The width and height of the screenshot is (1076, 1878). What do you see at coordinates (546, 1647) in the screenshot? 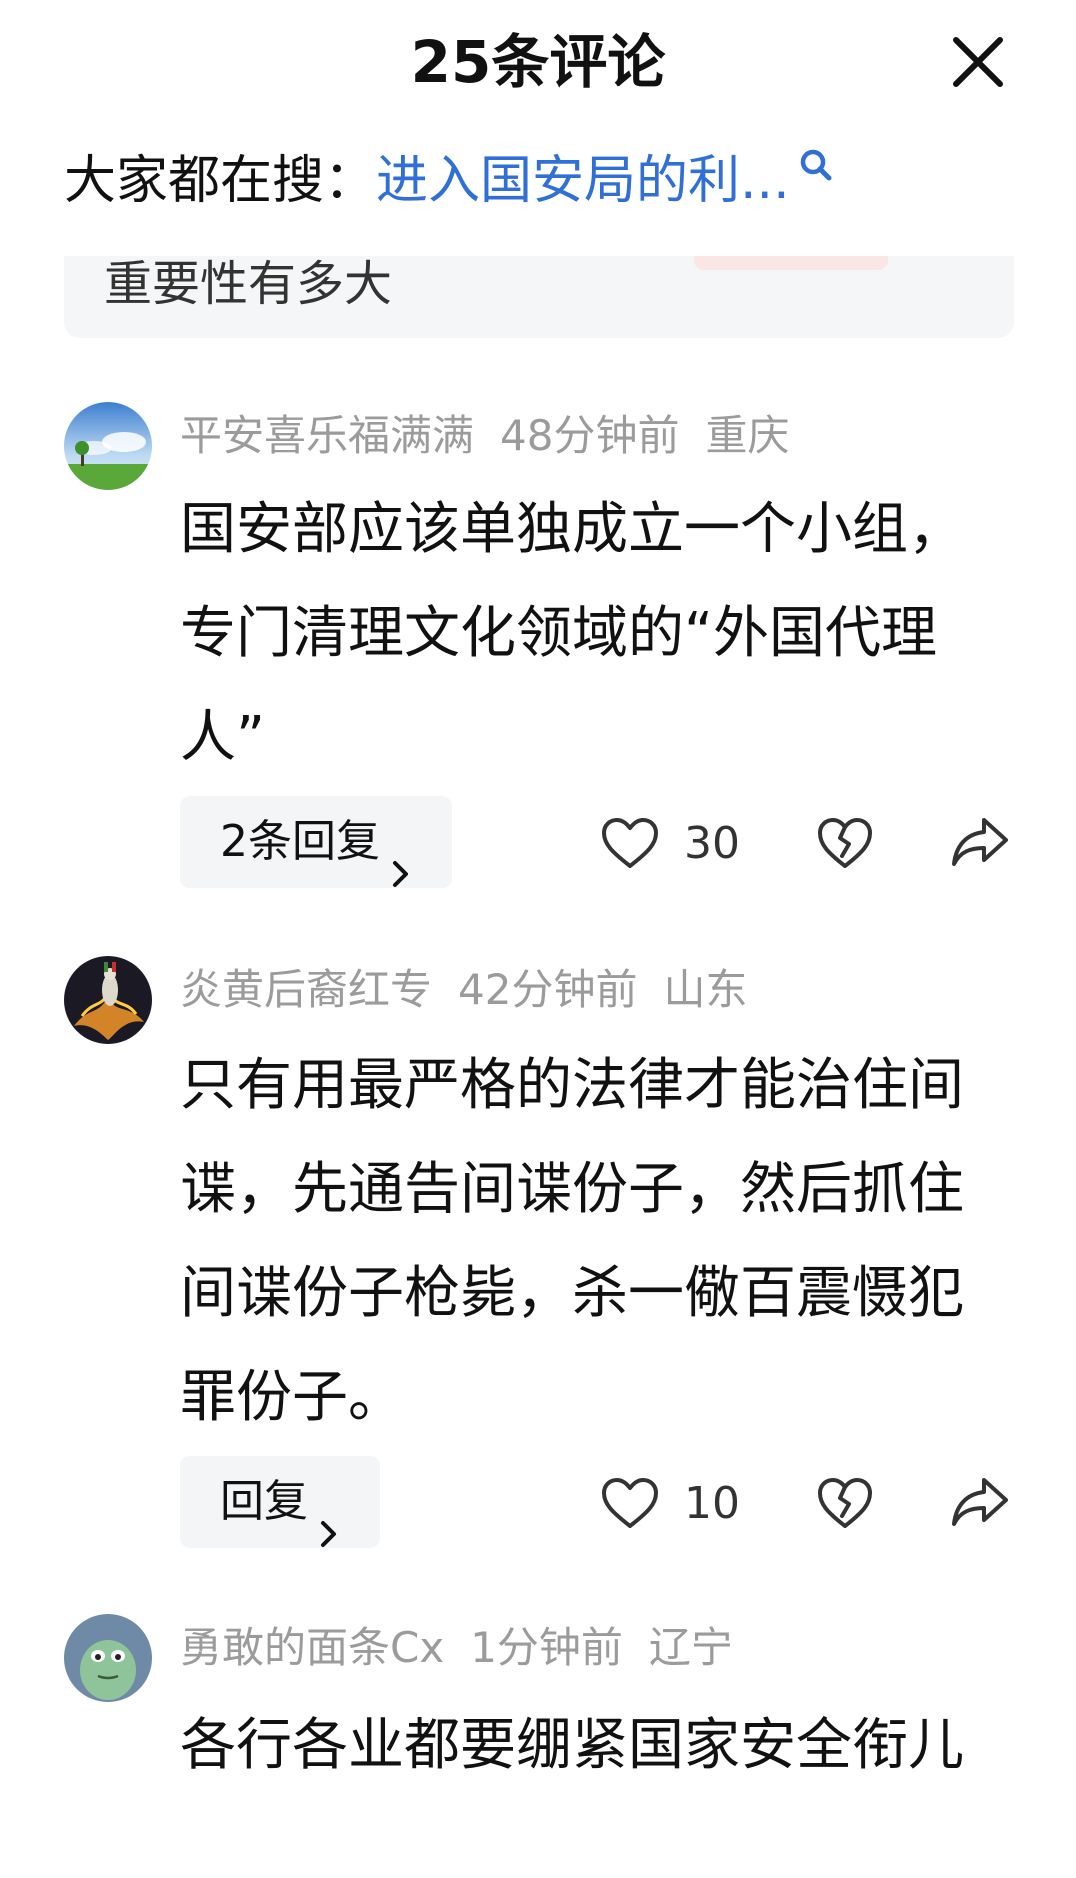
I see `comment-time: 1分钟前` at bounding box center [546, 1647].